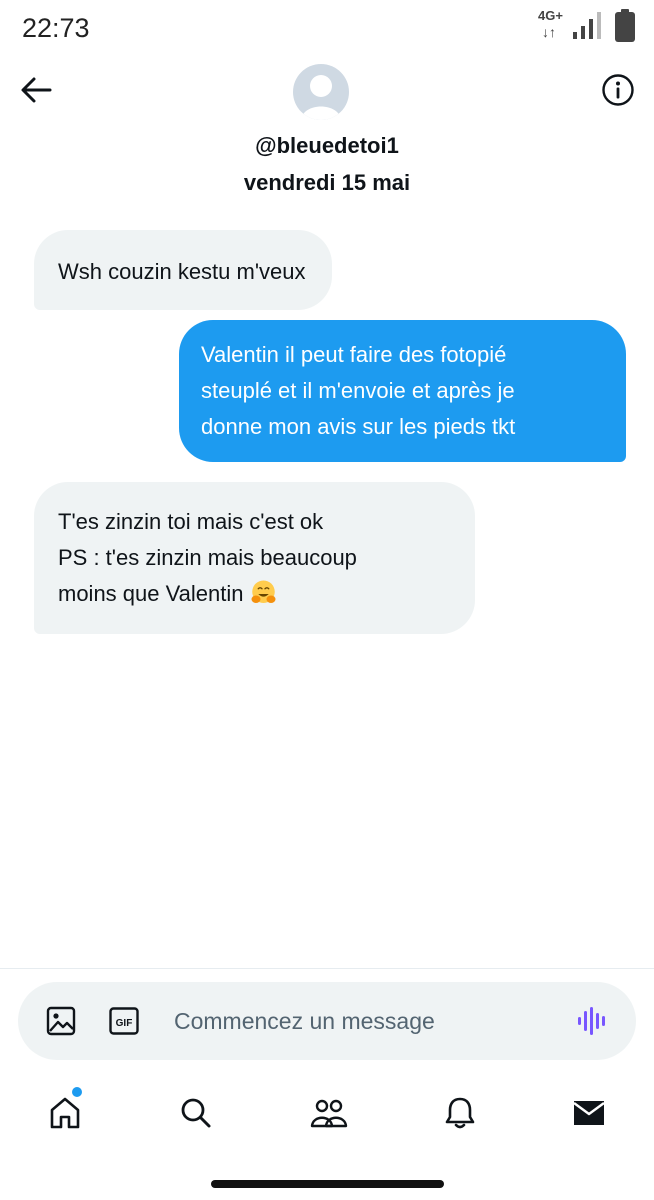 The width and height of the screenshot is (654, 1200). I want to click on bottom-navigation, so click(327, 1113).